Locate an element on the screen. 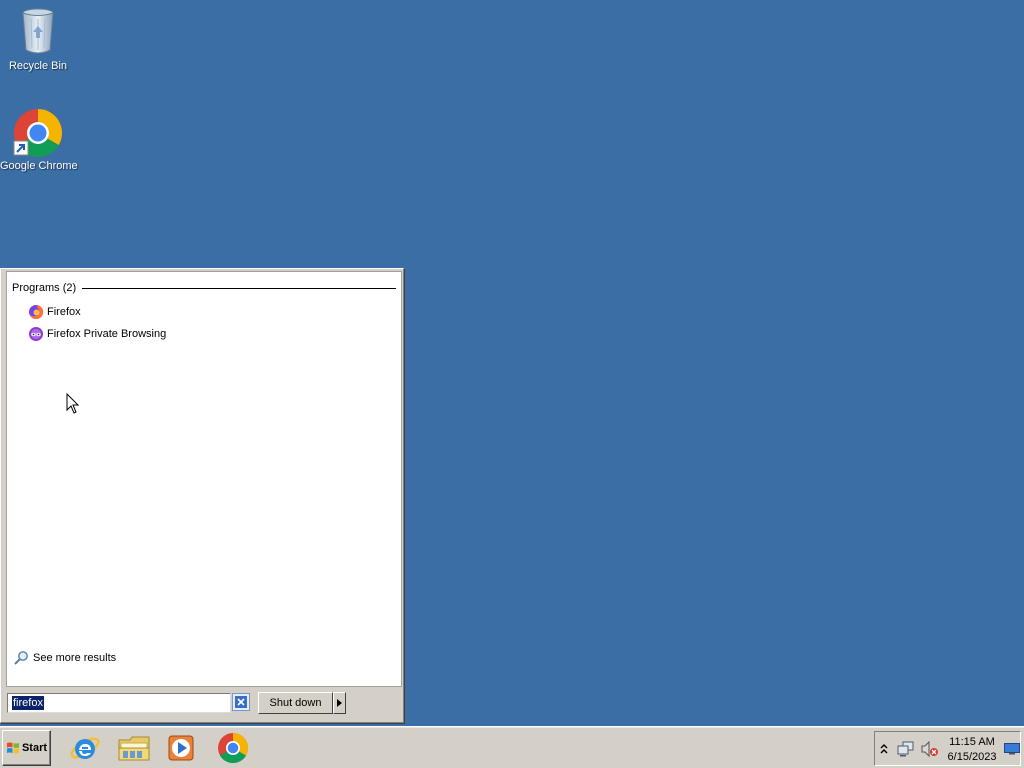  network-status-button is located at coordinates (906, 750).